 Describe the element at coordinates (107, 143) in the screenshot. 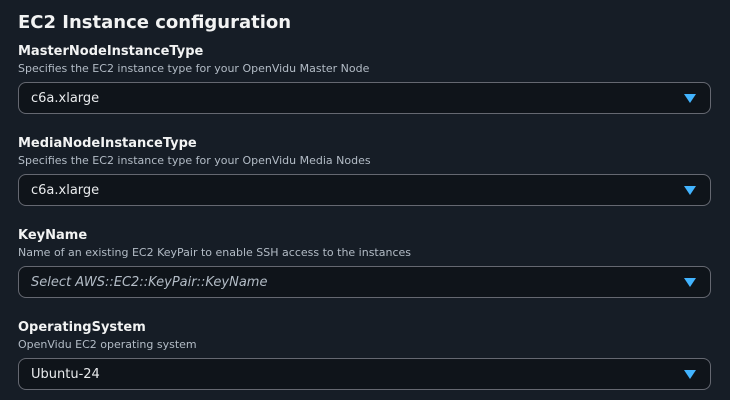

I see `field-label: MediaNodeInstanceType` at that location.